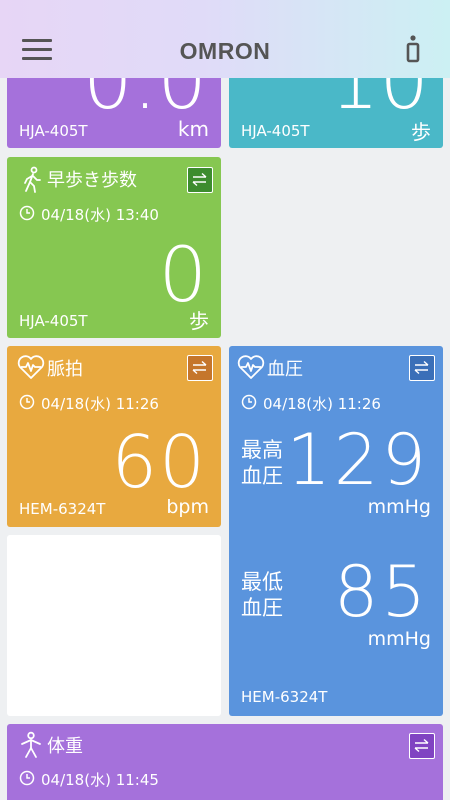 Image resolution: width=450 pixels, height=800 pixels. Describe the element at coordinates (421, 132) in the screenshot. I see `steps-unit: 歩` at that location.